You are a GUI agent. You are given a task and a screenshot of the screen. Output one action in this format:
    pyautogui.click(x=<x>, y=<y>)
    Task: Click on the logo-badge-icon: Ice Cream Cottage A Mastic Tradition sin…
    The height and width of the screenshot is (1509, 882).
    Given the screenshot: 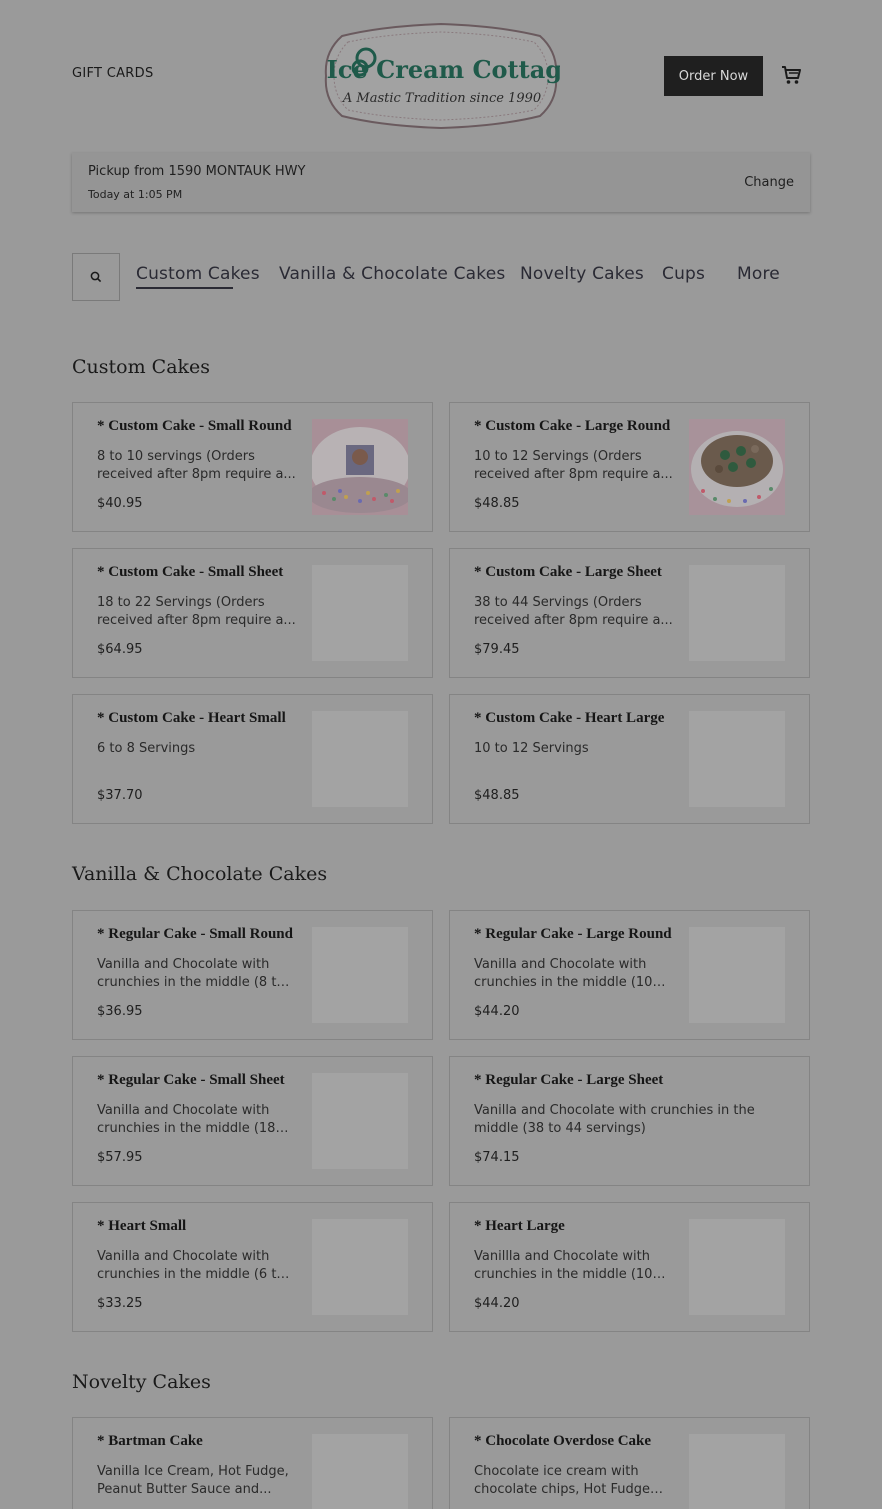 What is the action you would take?
    pyautogui.click(x=450, y=76)
    